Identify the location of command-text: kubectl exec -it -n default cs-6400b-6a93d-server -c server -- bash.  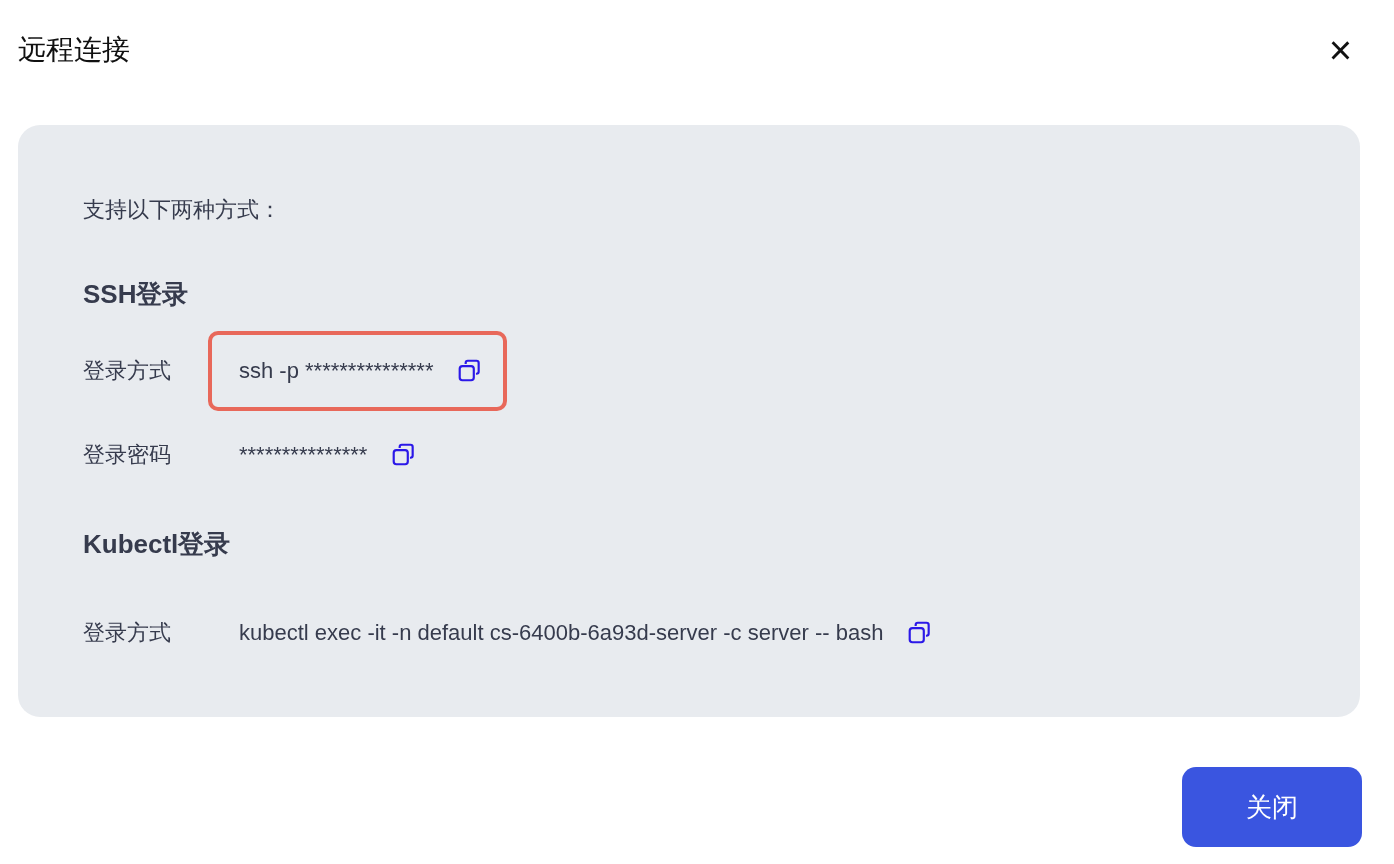
(561, 633).